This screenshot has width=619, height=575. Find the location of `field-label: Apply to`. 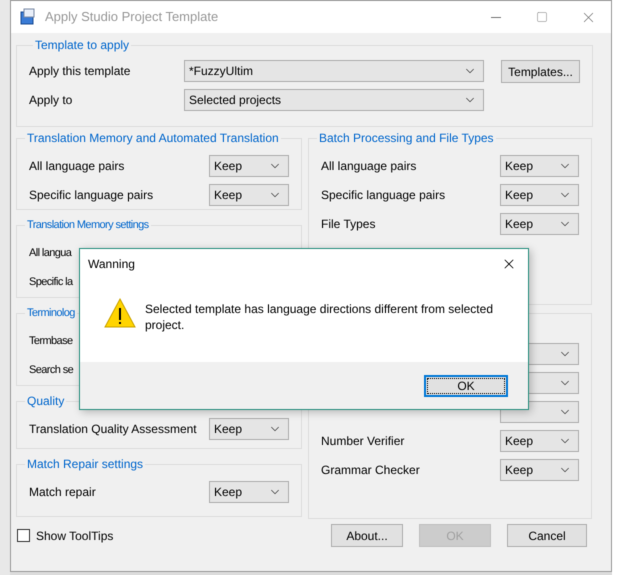

field-label: Apply to is located at coordinates (51, 100).